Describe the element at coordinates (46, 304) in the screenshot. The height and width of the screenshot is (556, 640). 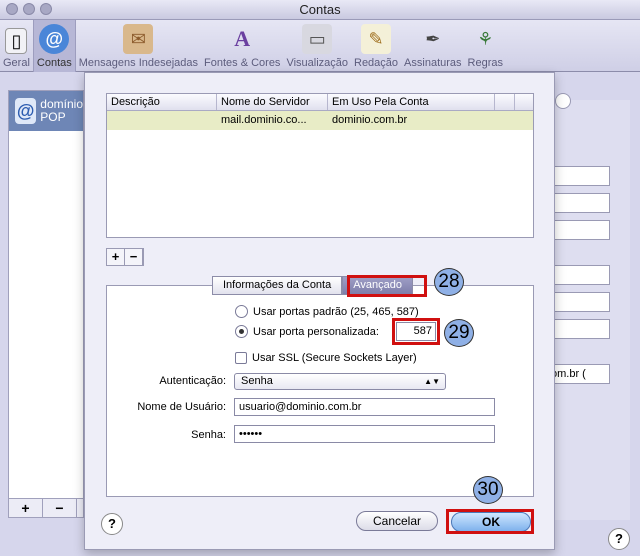
I see `accounts-list: @ domínio POP` at that location.